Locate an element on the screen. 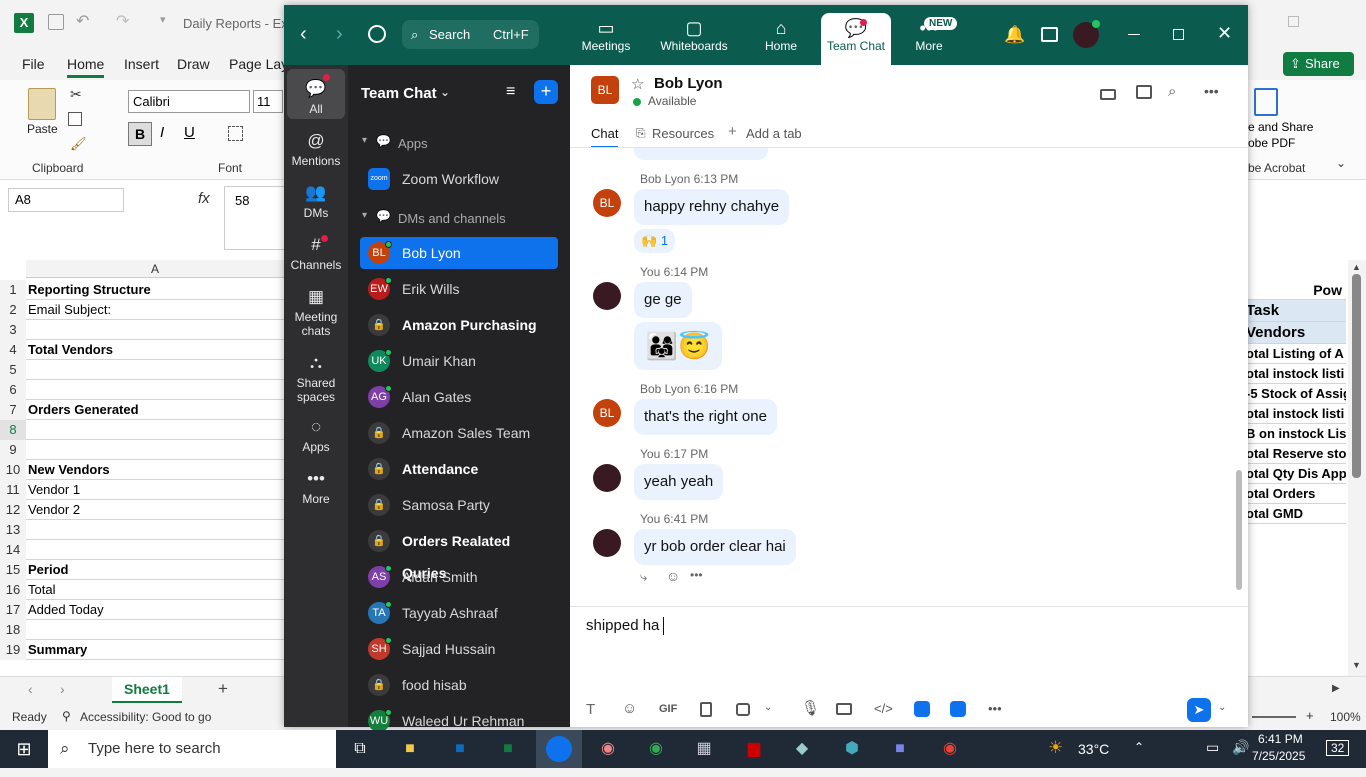  apps-panel-icon is located at coordinates (1049, 34).